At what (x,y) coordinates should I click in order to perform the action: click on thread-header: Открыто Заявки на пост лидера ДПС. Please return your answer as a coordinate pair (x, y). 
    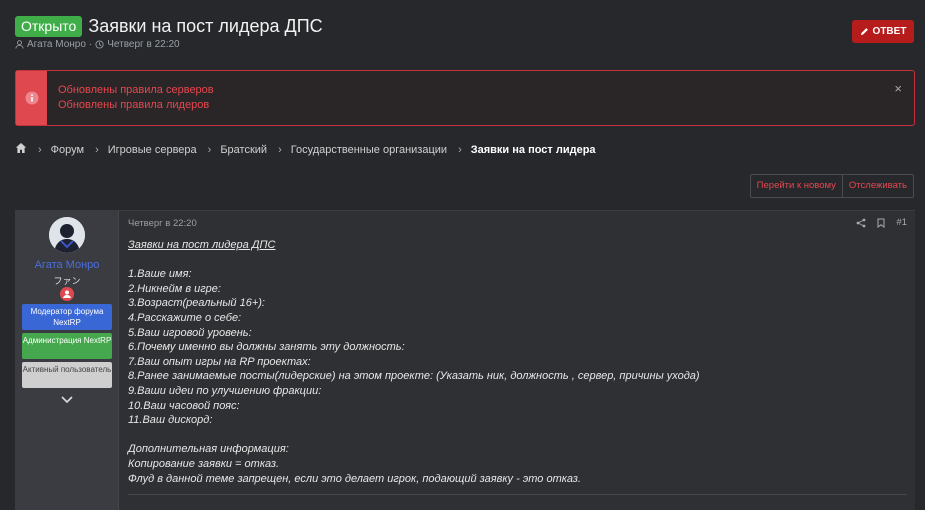
    Looking at the image, I should click on (169, 26).